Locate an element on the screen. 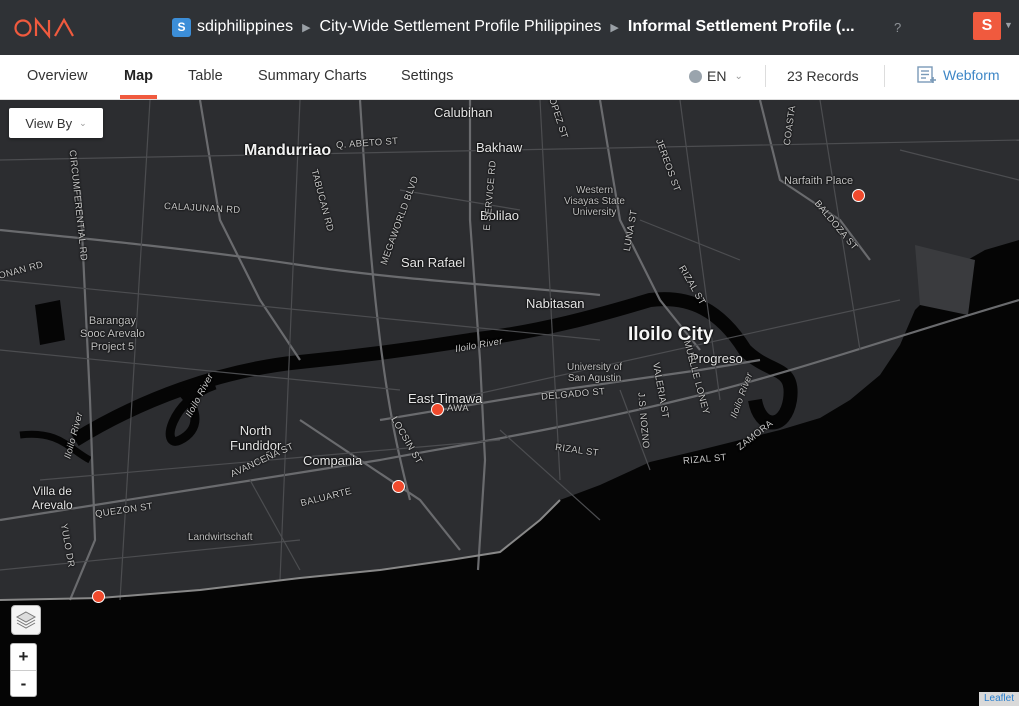  map-label-bakhaw: Bakhaw is located at coordinates (499, 147).